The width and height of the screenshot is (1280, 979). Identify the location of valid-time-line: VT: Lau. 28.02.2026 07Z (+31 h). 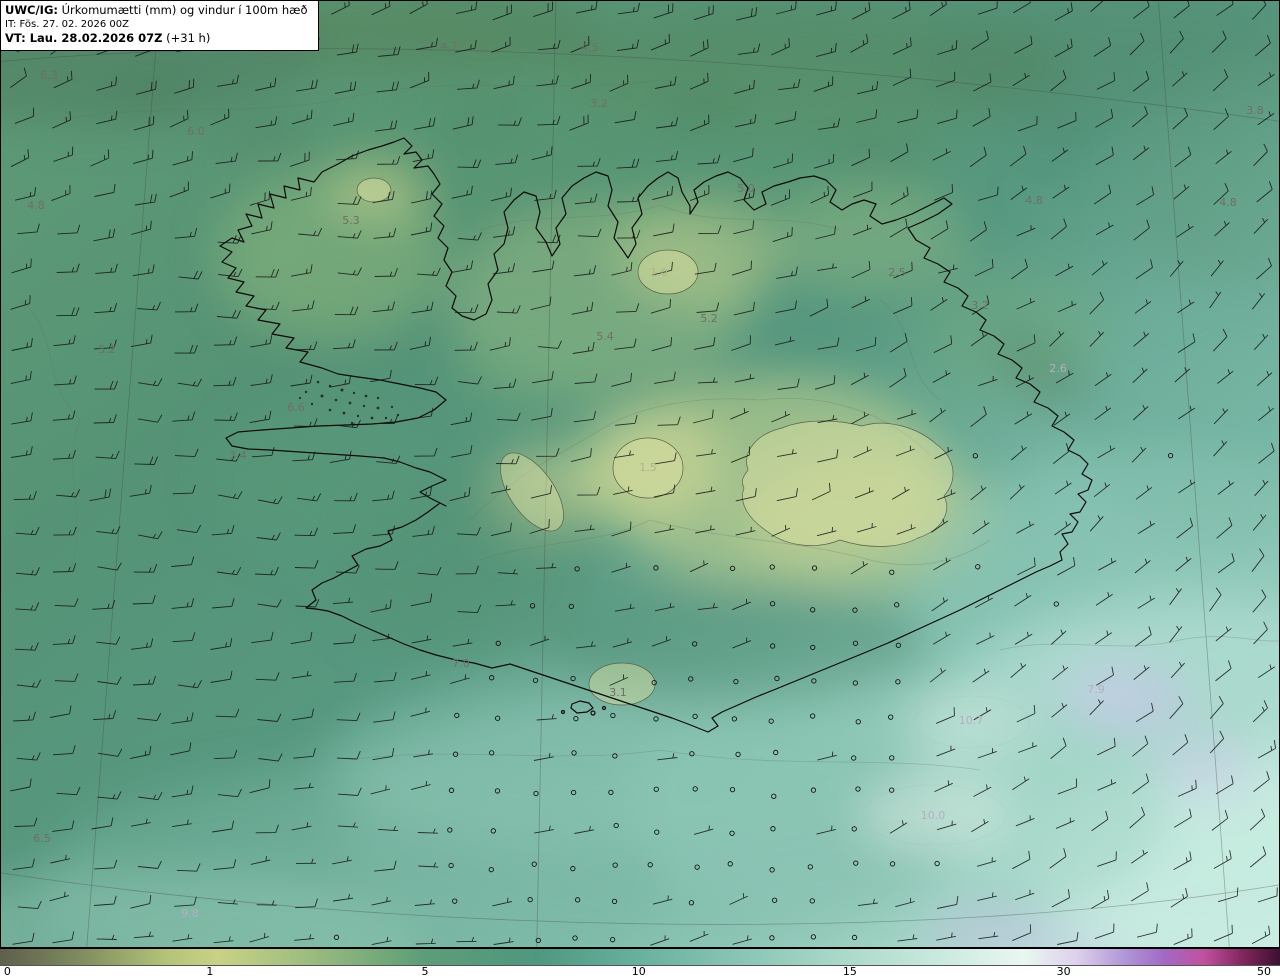
(156, 38).